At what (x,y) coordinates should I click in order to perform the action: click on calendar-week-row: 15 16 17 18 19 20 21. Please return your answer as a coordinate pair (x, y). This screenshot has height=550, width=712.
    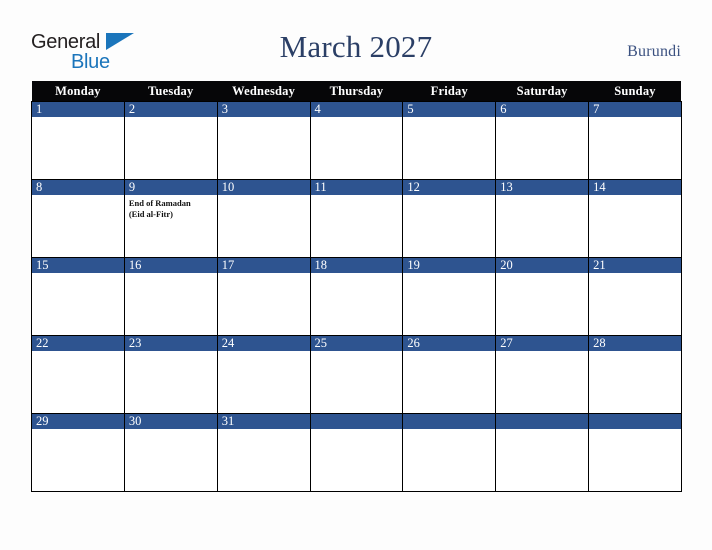
    Looking at the image, I should click on (356, 296).